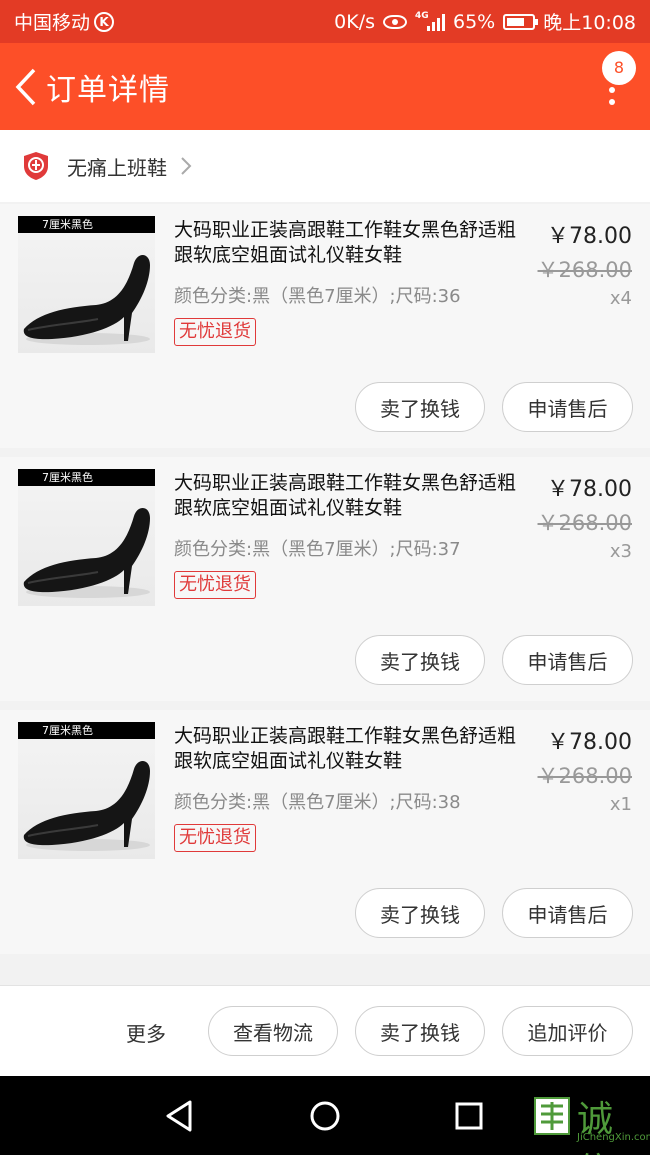  I want to click on watermark-logo-icon, so click(552, 1116).